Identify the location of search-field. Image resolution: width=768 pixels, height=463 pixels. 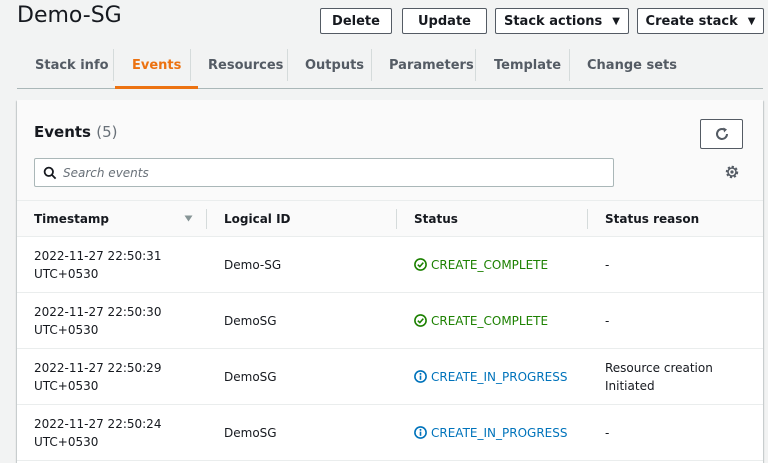
(324, 172).